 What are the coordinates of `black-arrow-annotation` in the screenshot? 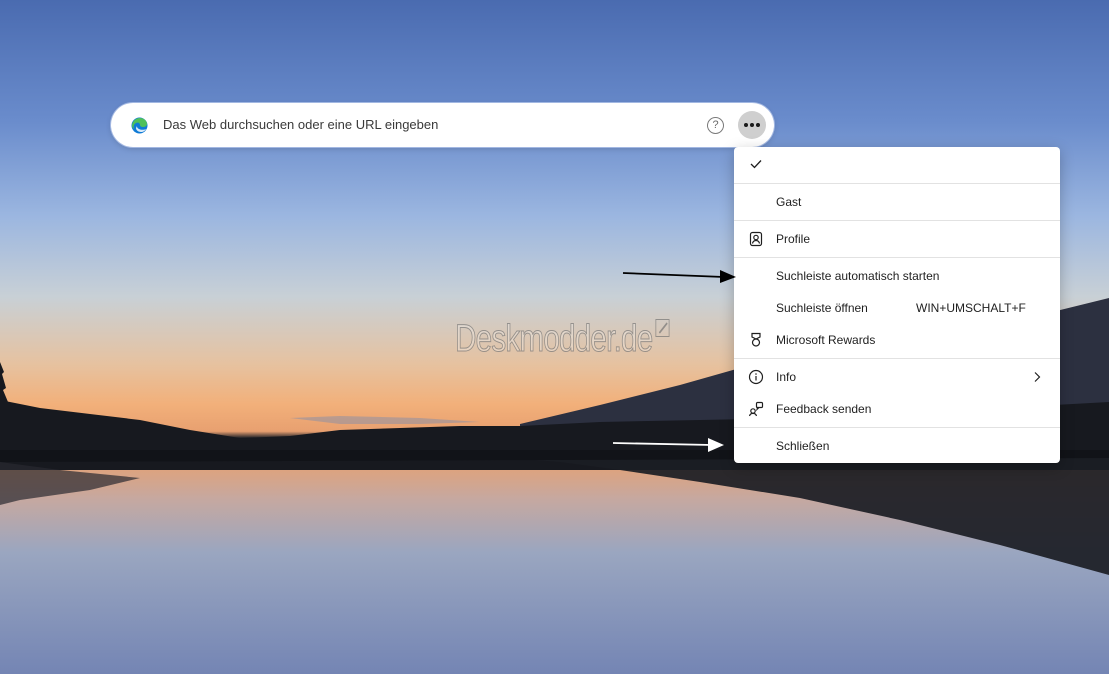 It's located at (679, 276).